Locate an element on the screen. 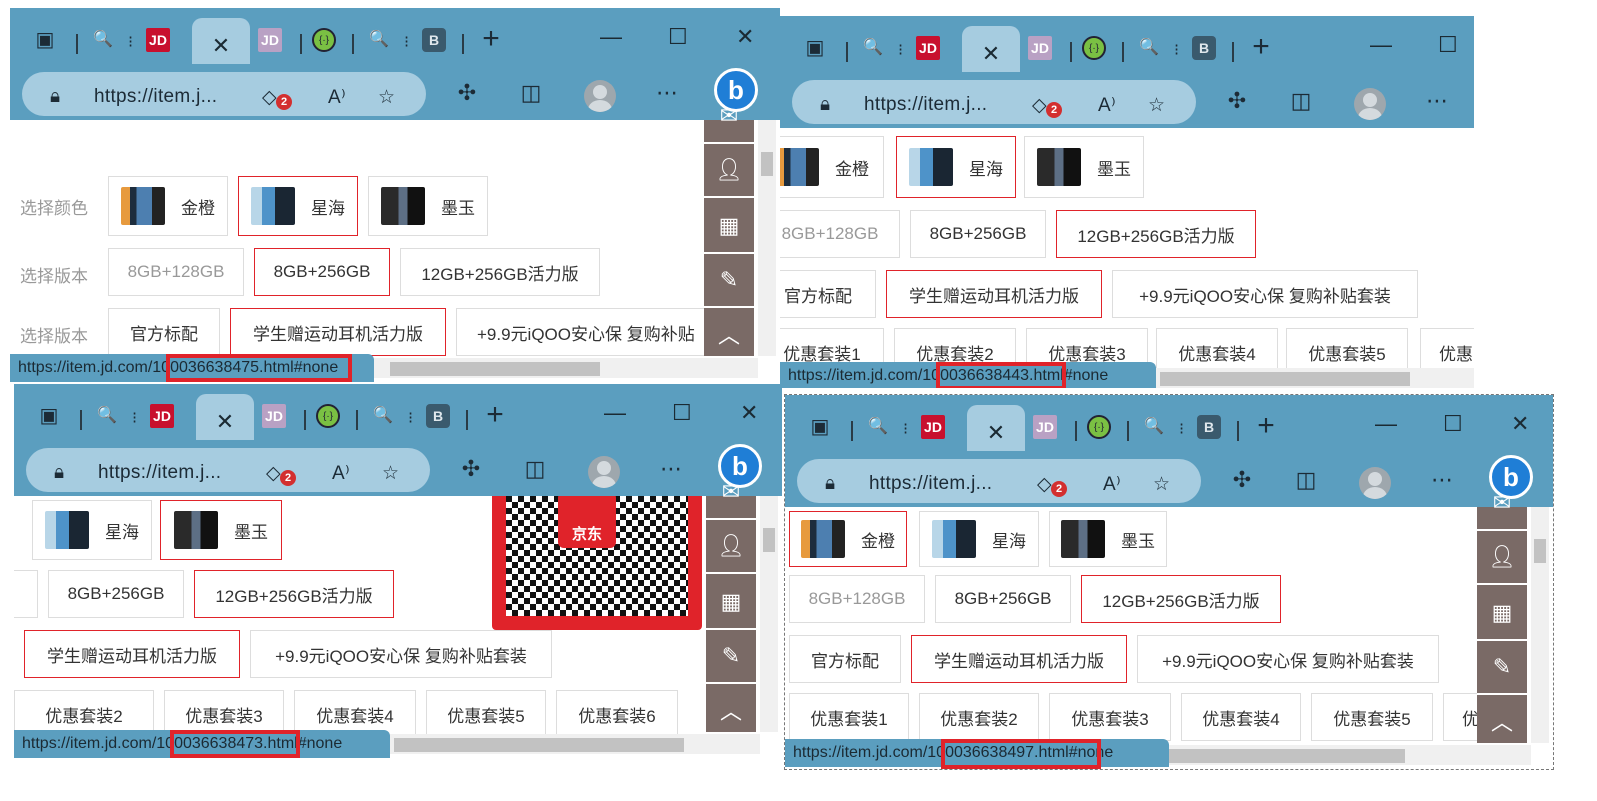  package-option: 优惠套装5 is located at coordinates (1372, 717).